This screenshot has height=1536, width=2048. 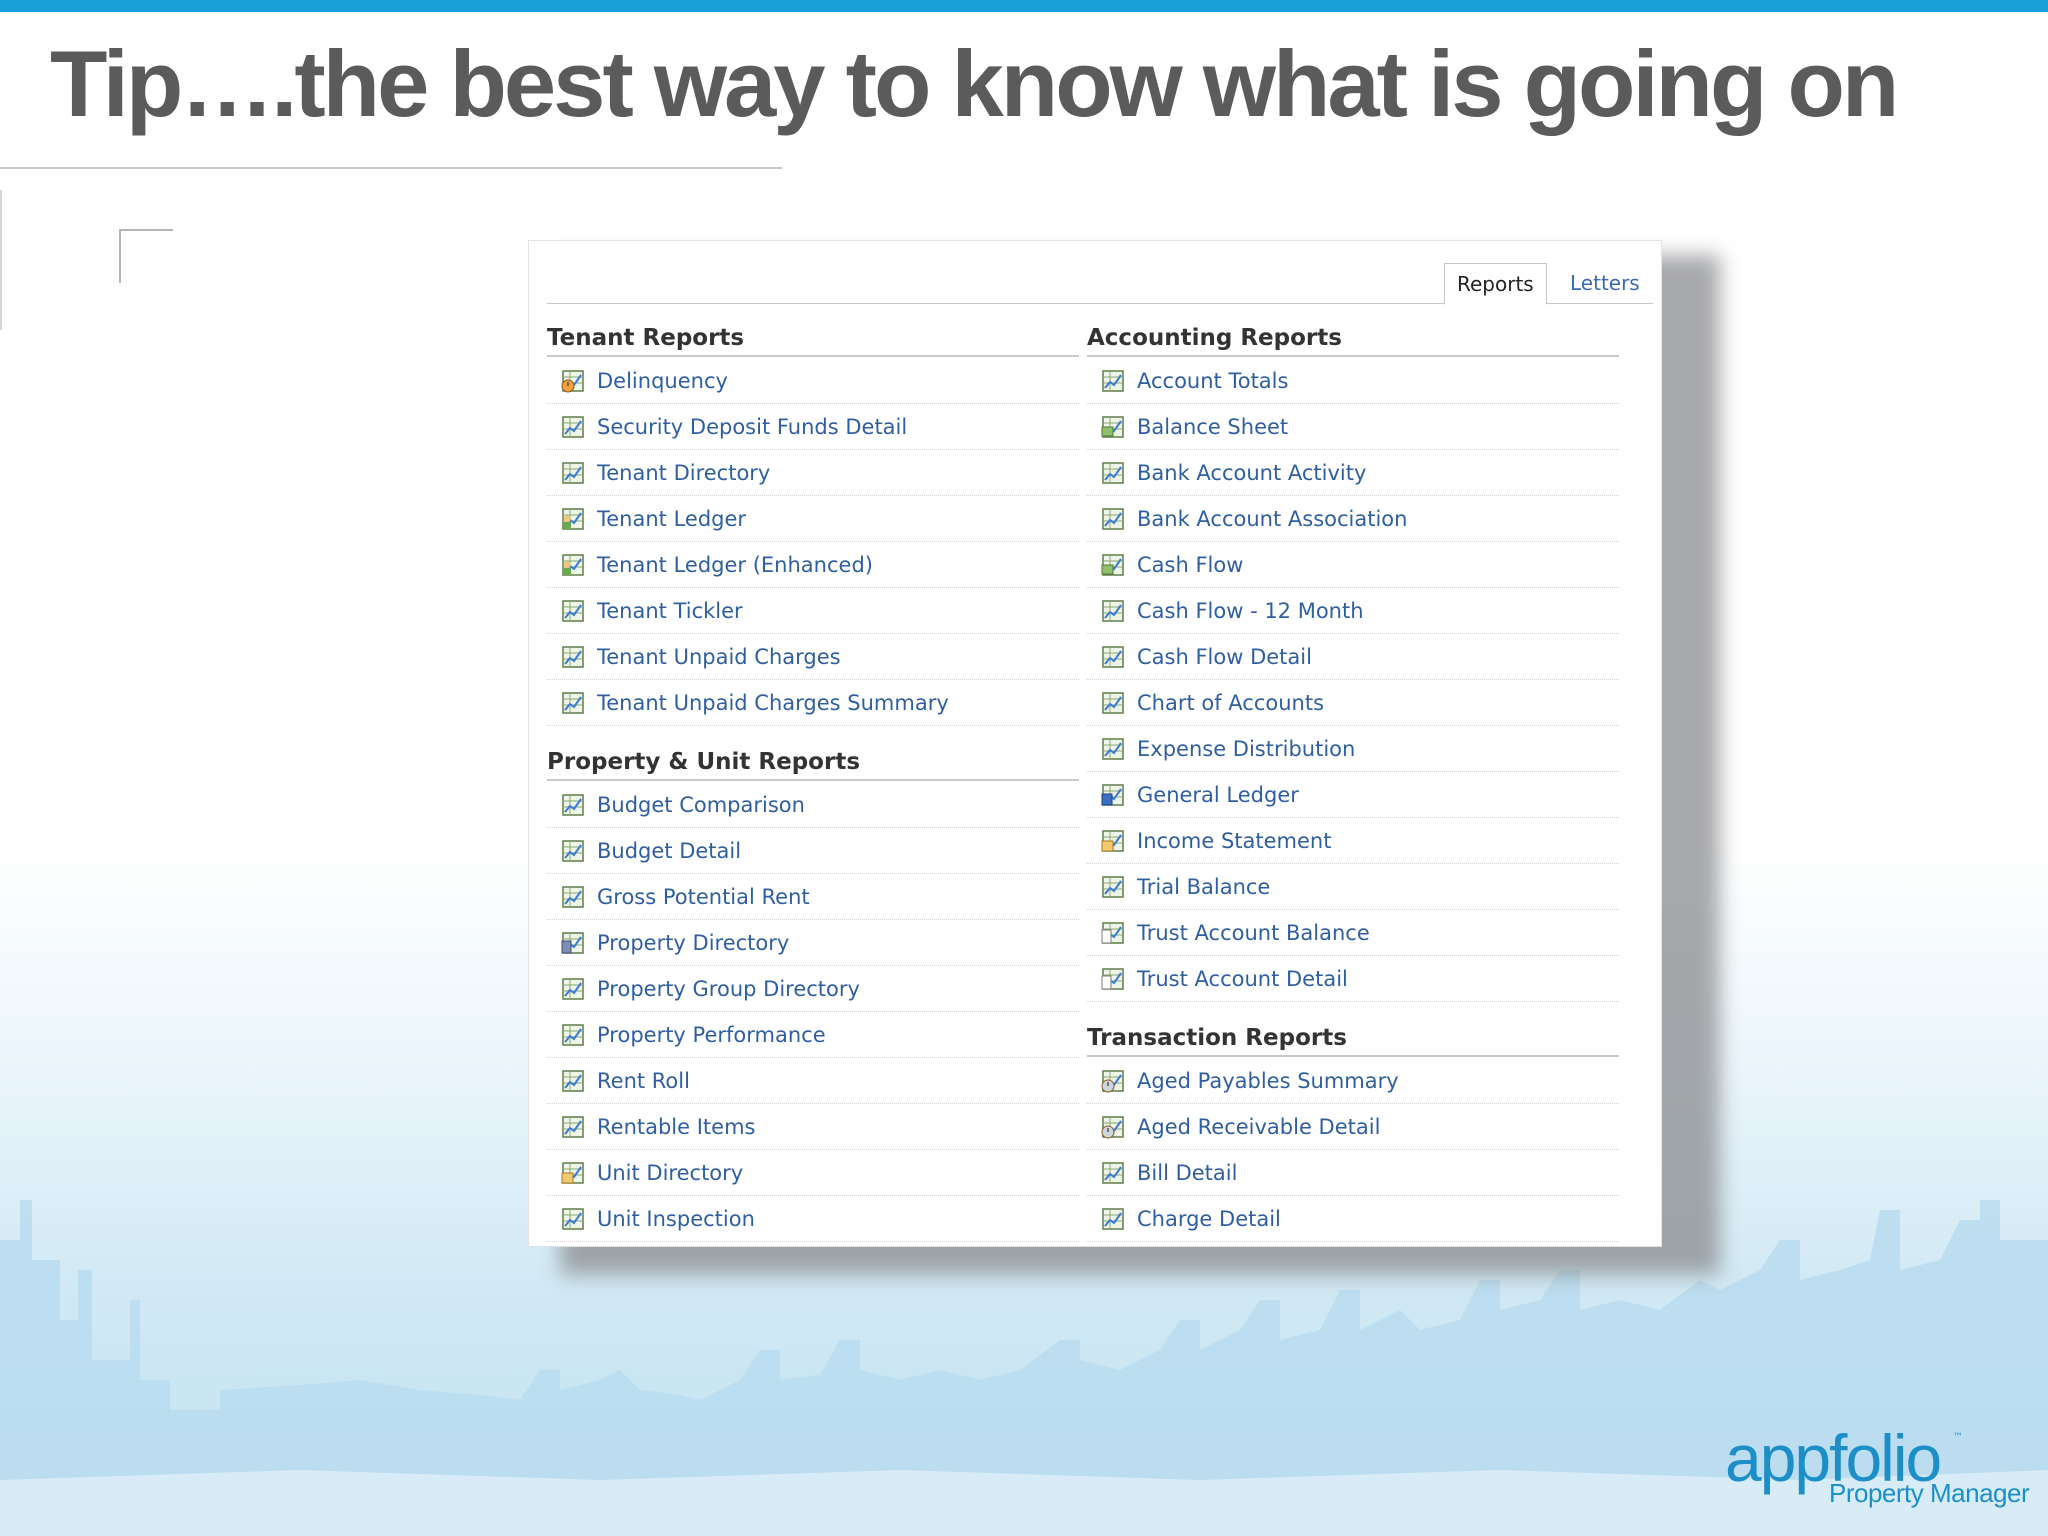 I want to click on report-link: Tenant Unpaid Charges, so click(x=719, y=657).